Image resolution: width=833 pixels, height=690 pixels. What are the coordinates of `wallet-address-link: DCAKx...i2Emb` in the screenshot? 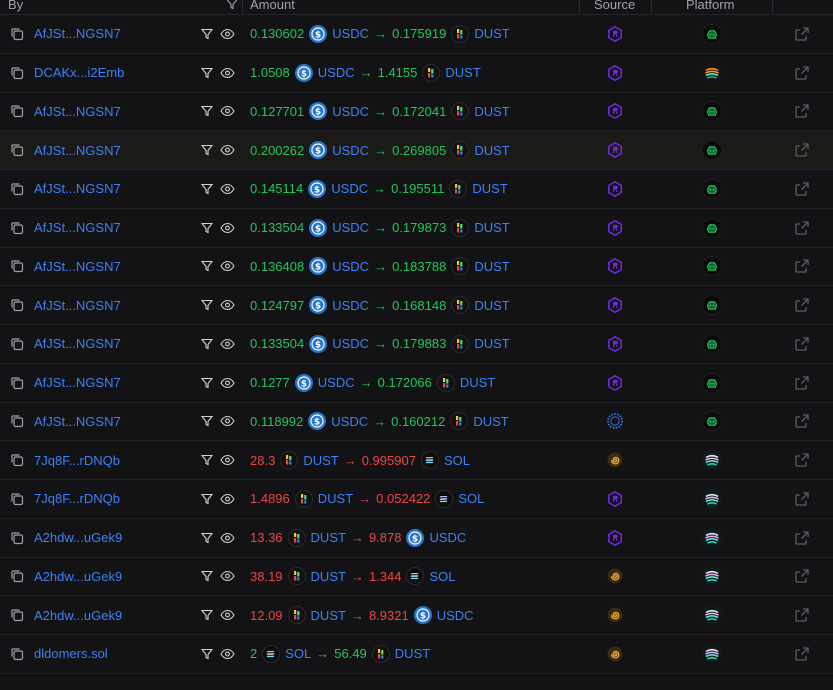 It's located at (79, 73).